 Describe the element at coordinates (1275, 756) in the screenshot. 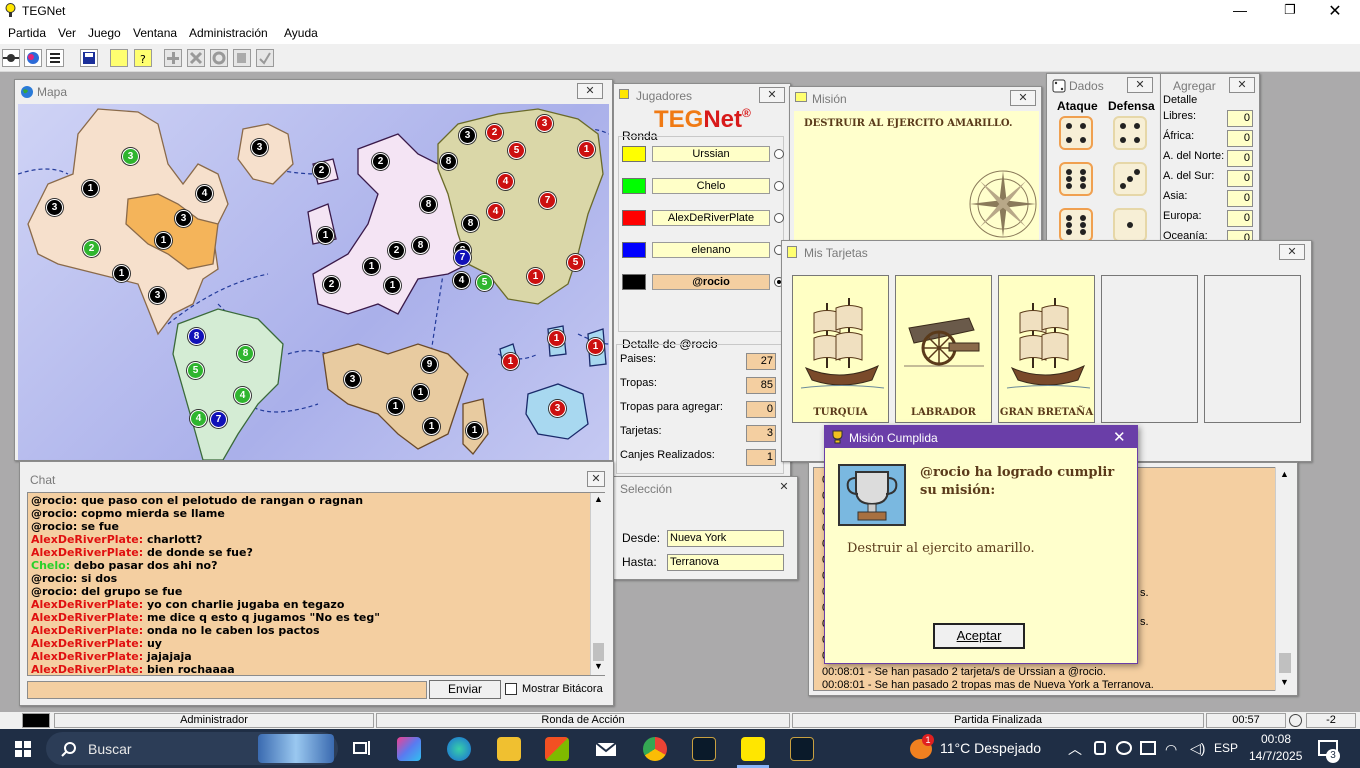

I see `taskbar-date: 14/7/2025` at that location.